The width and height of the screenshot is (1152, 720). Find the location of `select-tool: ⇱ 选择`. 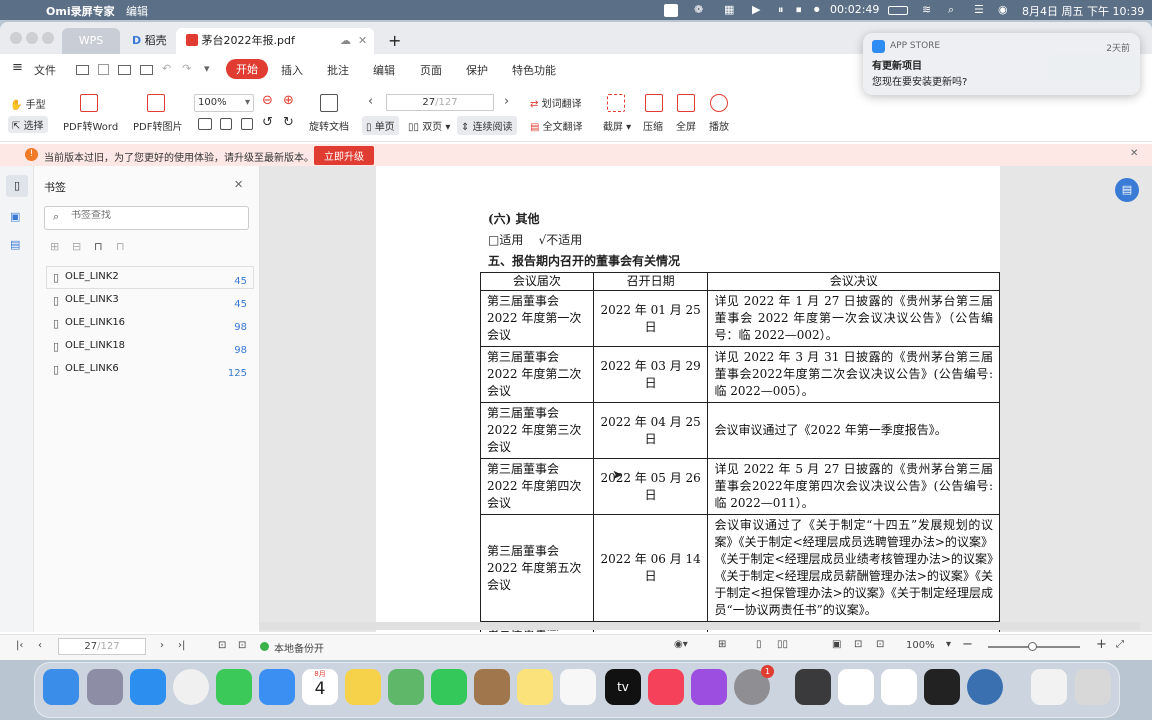

select-tool: ⇱ 选择 is located at coordinates (28, 124).